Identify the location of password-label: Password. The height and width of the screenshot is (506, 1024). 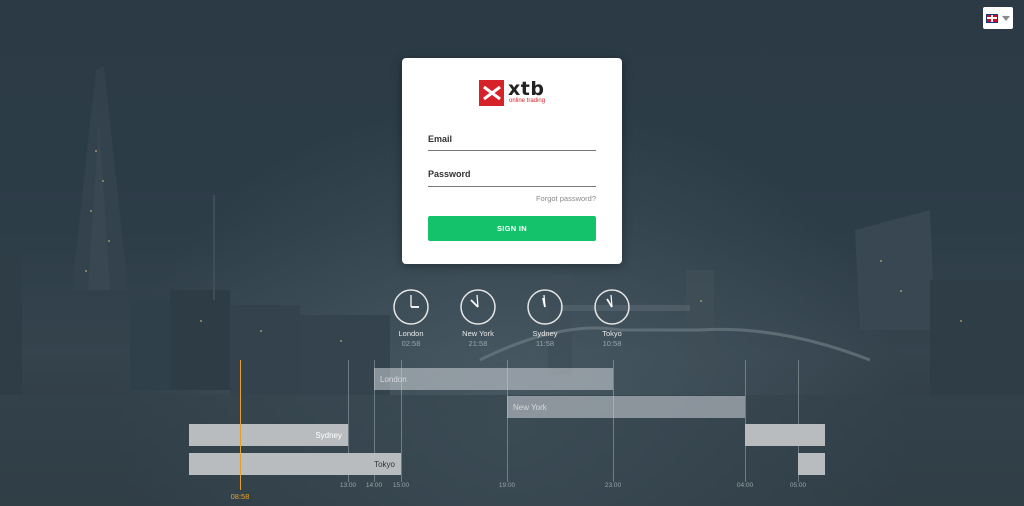
(449, 174).